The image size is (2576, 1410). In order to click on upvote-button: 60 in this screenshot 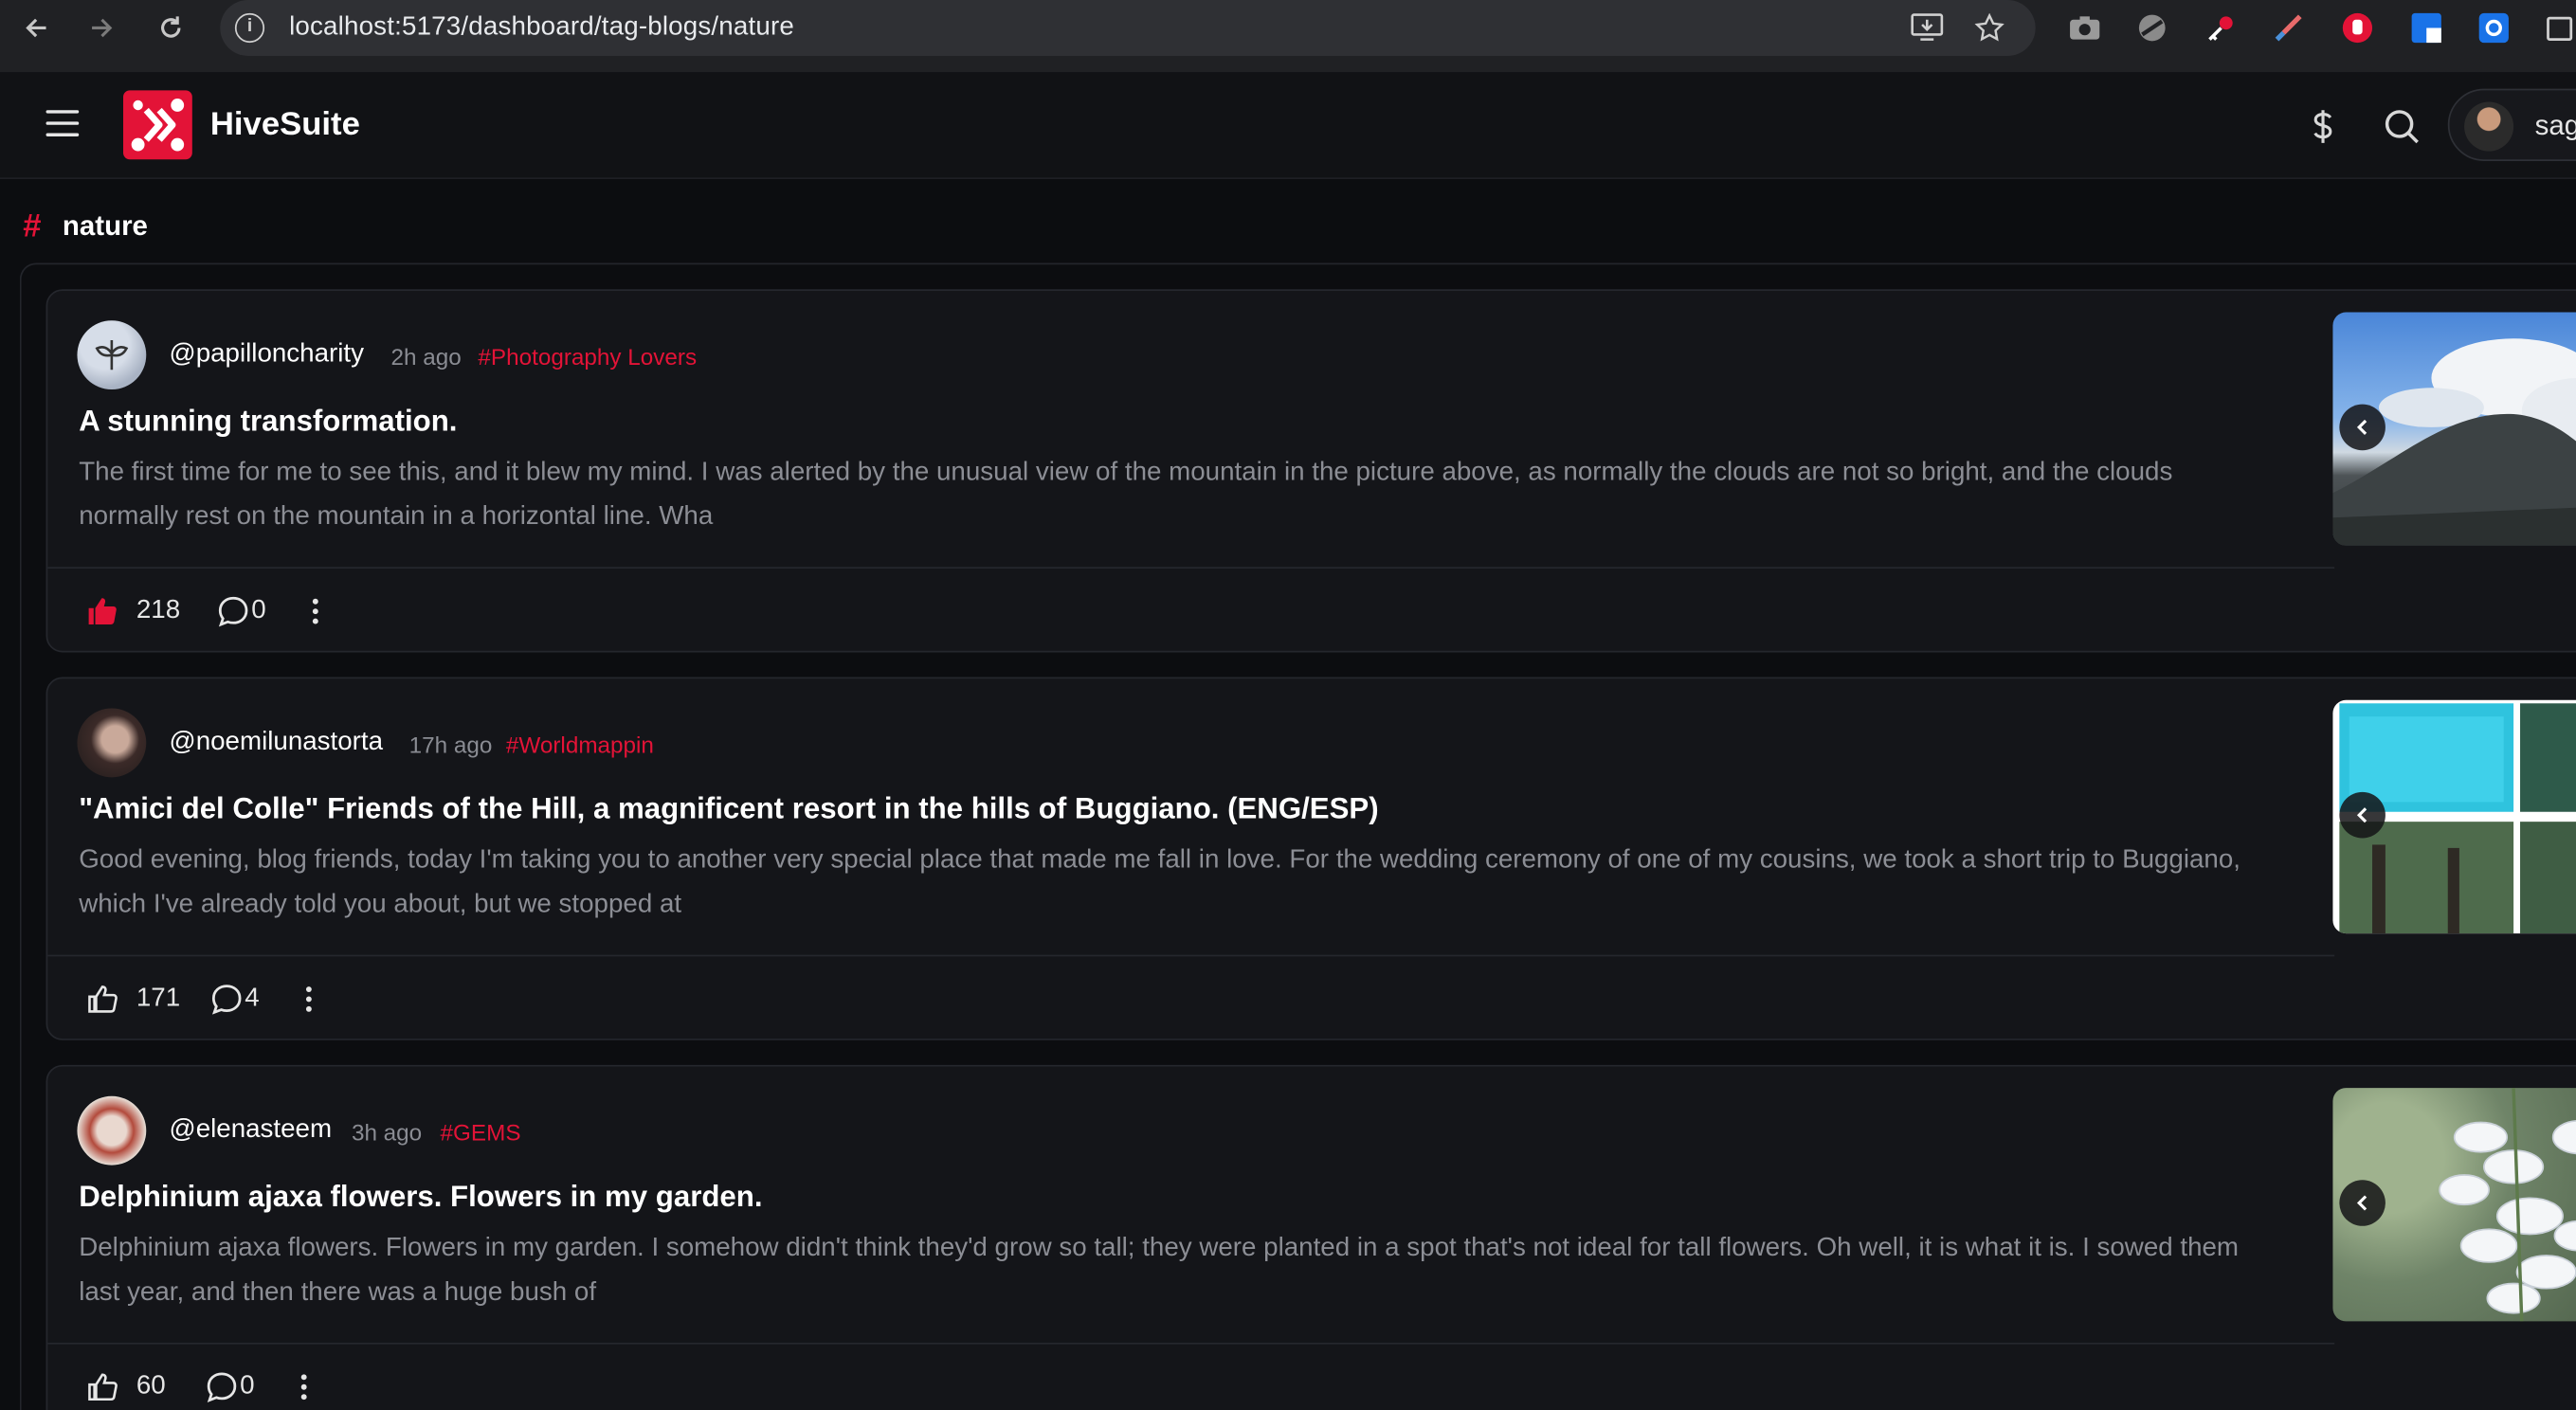, I will do `click(126, 1386)`.